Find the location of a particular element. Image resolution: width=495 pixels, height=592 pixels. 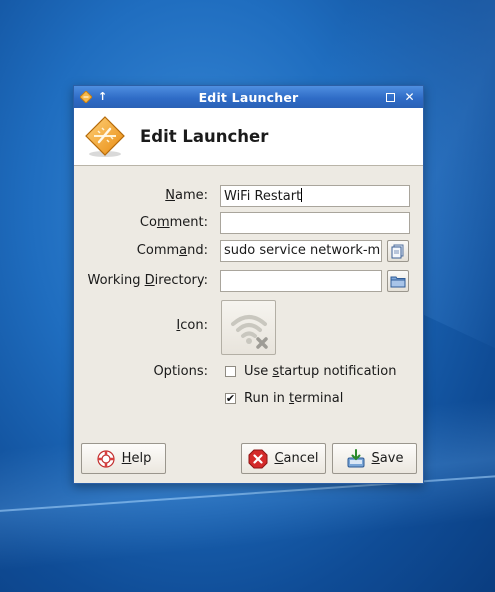

name-label: Name: is located at coordinates (186, 195).